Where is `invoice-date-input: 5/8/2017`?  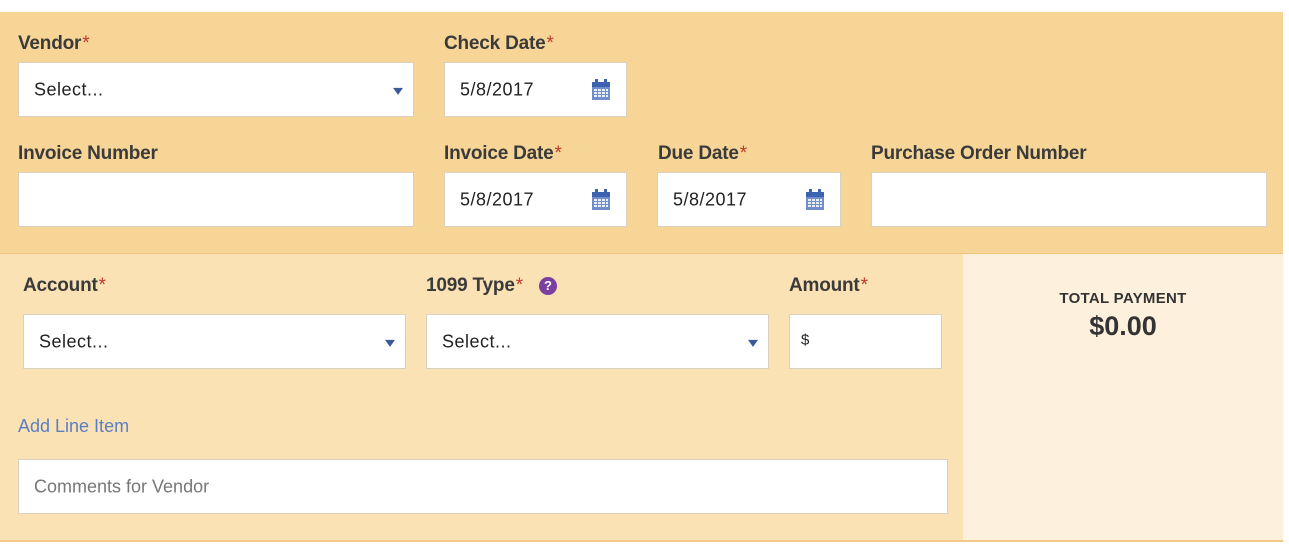 invoice-date-input: 5/8/2017 is located at coordinates (535, 199).